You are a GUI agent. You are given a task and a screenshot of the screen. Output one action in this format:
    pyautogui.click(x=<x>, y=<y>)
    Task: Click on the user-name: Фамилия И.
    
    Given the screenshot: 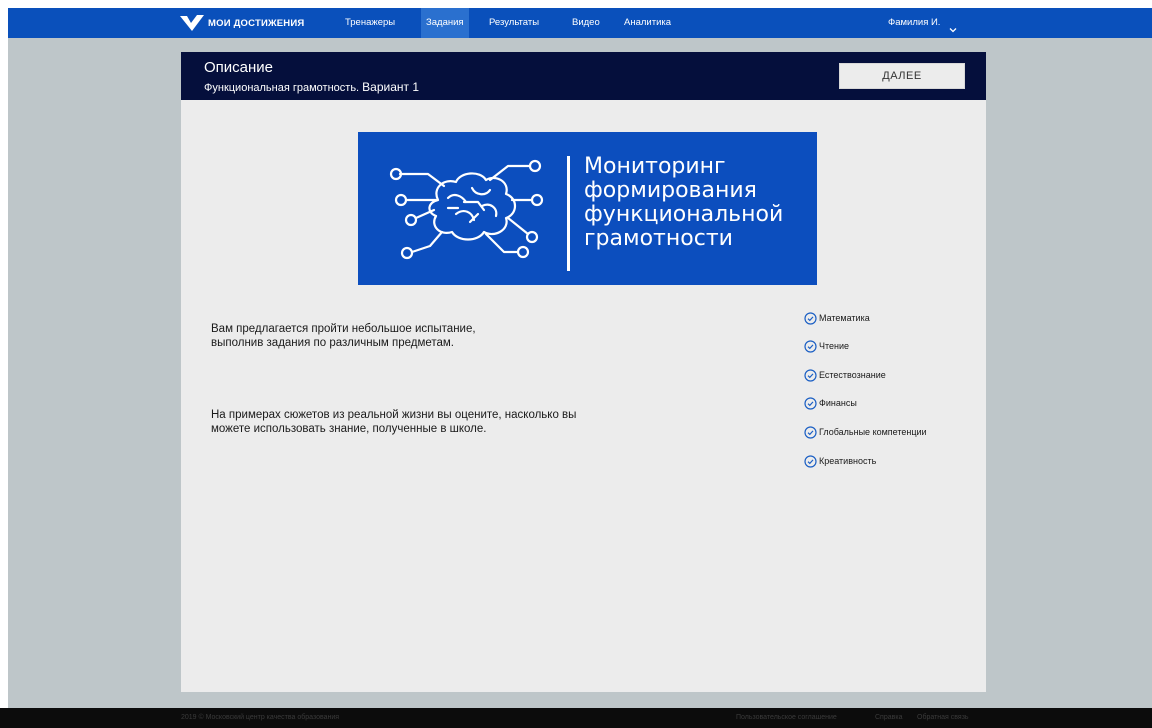 What is the action you would take?
    pyautogui.click(x=914, y=22)
    